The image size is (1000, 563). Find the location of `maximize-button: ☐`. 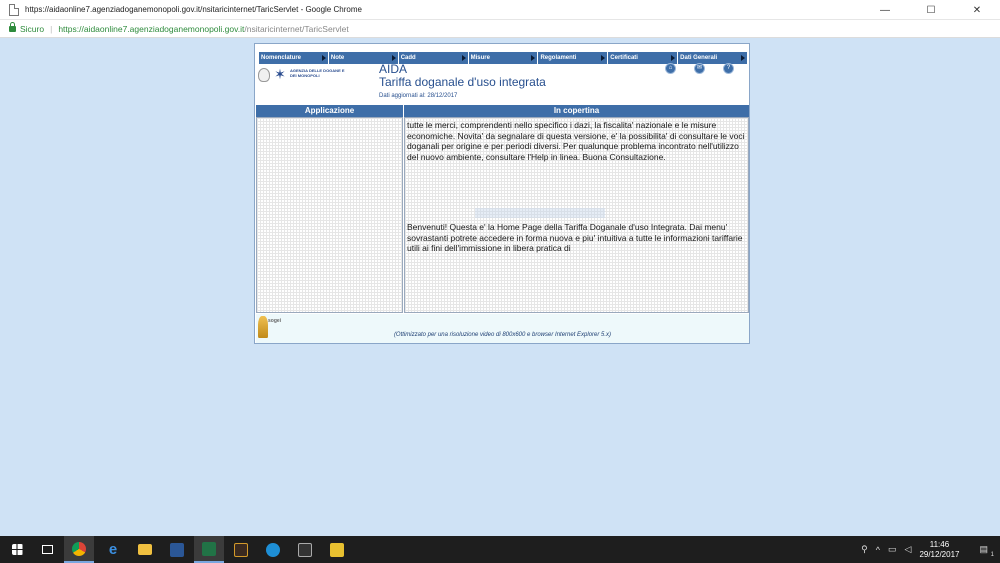

maximize-button: ☐ is located at coordinates (931, 10).